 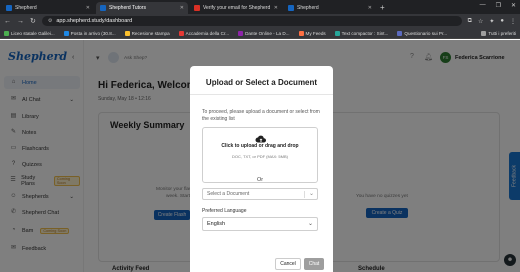 I want to click on gmail-favicon-icon, so click(x=197, y=8).